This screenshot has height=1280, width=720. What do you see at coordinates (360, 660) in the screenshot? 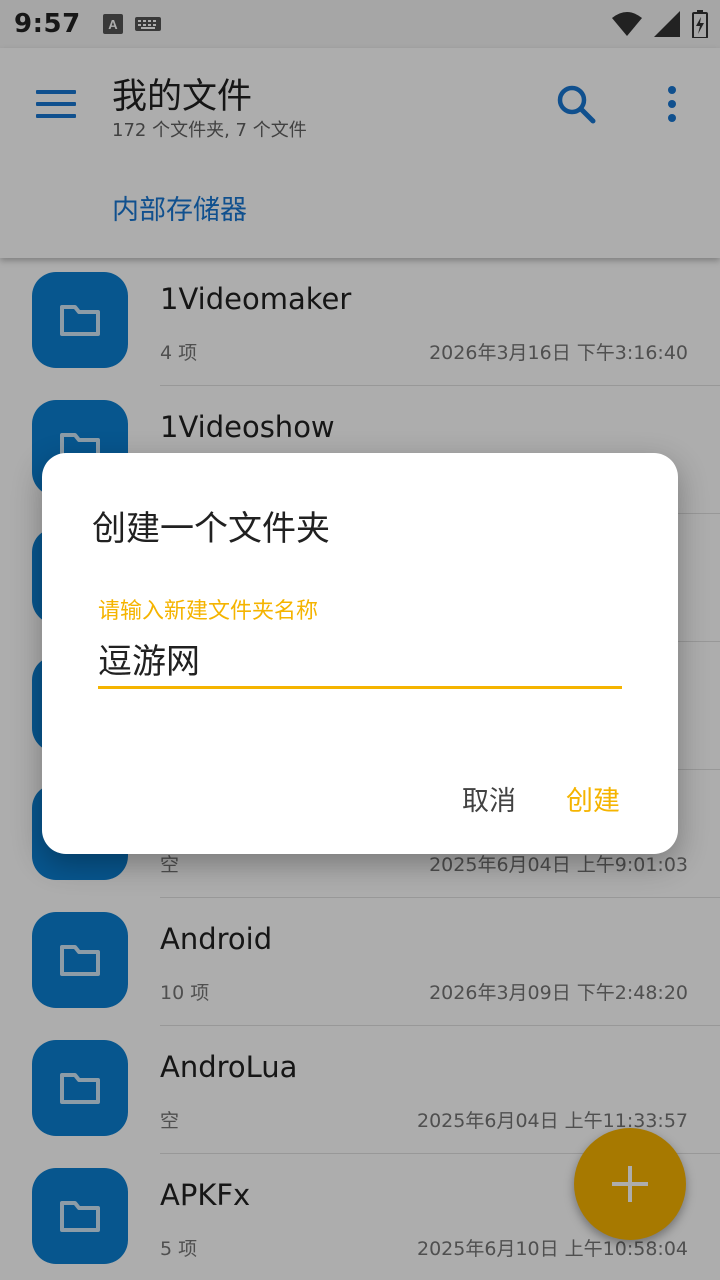
I see `folder-name-input` at bounding box center [360, 660].